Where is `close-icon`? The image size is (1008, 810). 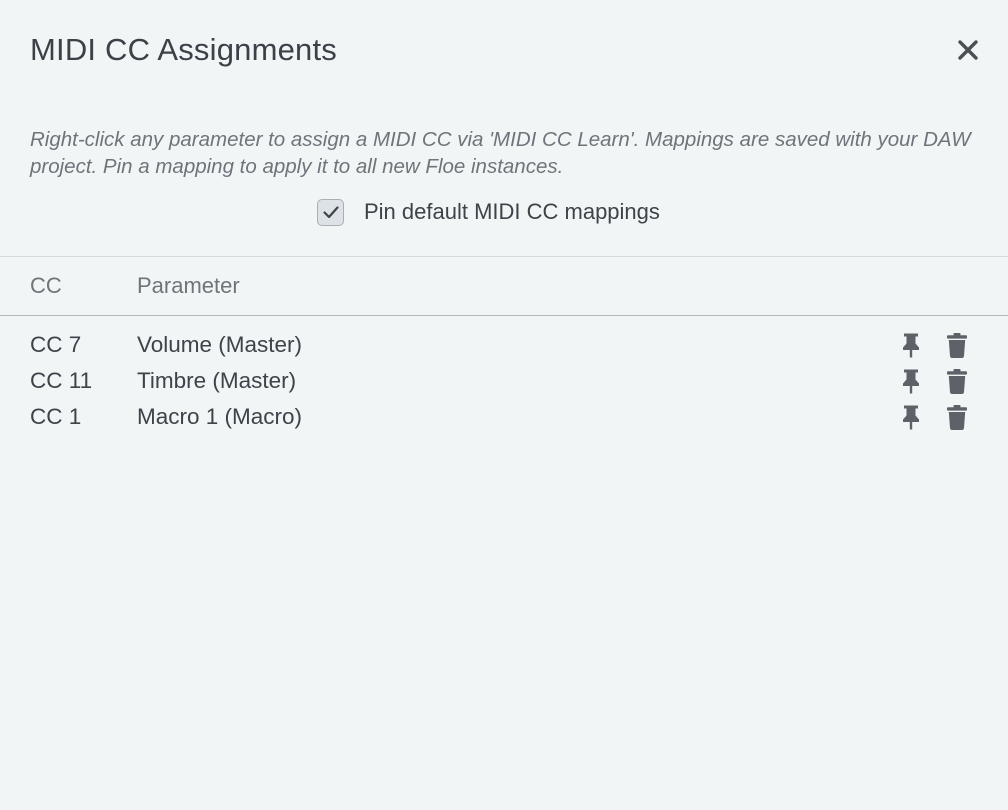
close-icon is located at coordinates (968, 50).